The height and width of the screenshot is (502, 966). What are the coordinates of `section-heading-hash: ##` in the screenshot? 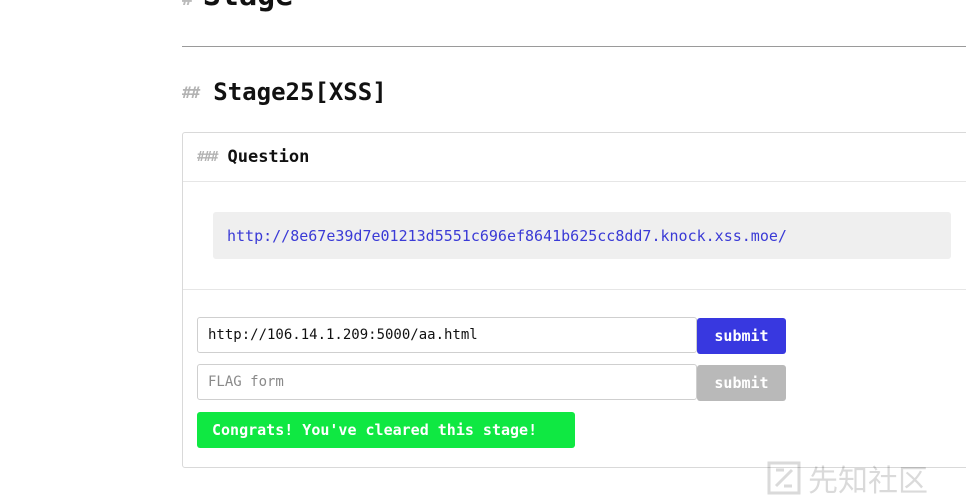 It's located at (191, 92).